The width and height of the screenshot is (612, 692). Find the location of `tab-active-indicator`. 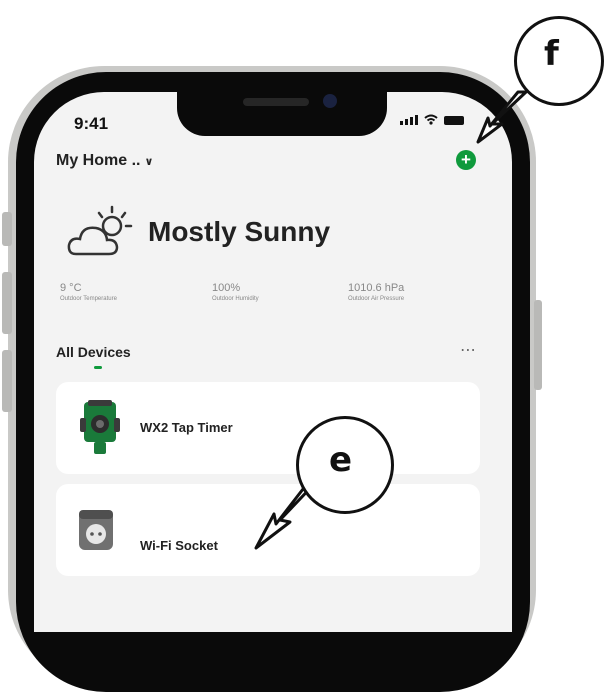

tab-active-indicator is located at coordinates (98, 367).